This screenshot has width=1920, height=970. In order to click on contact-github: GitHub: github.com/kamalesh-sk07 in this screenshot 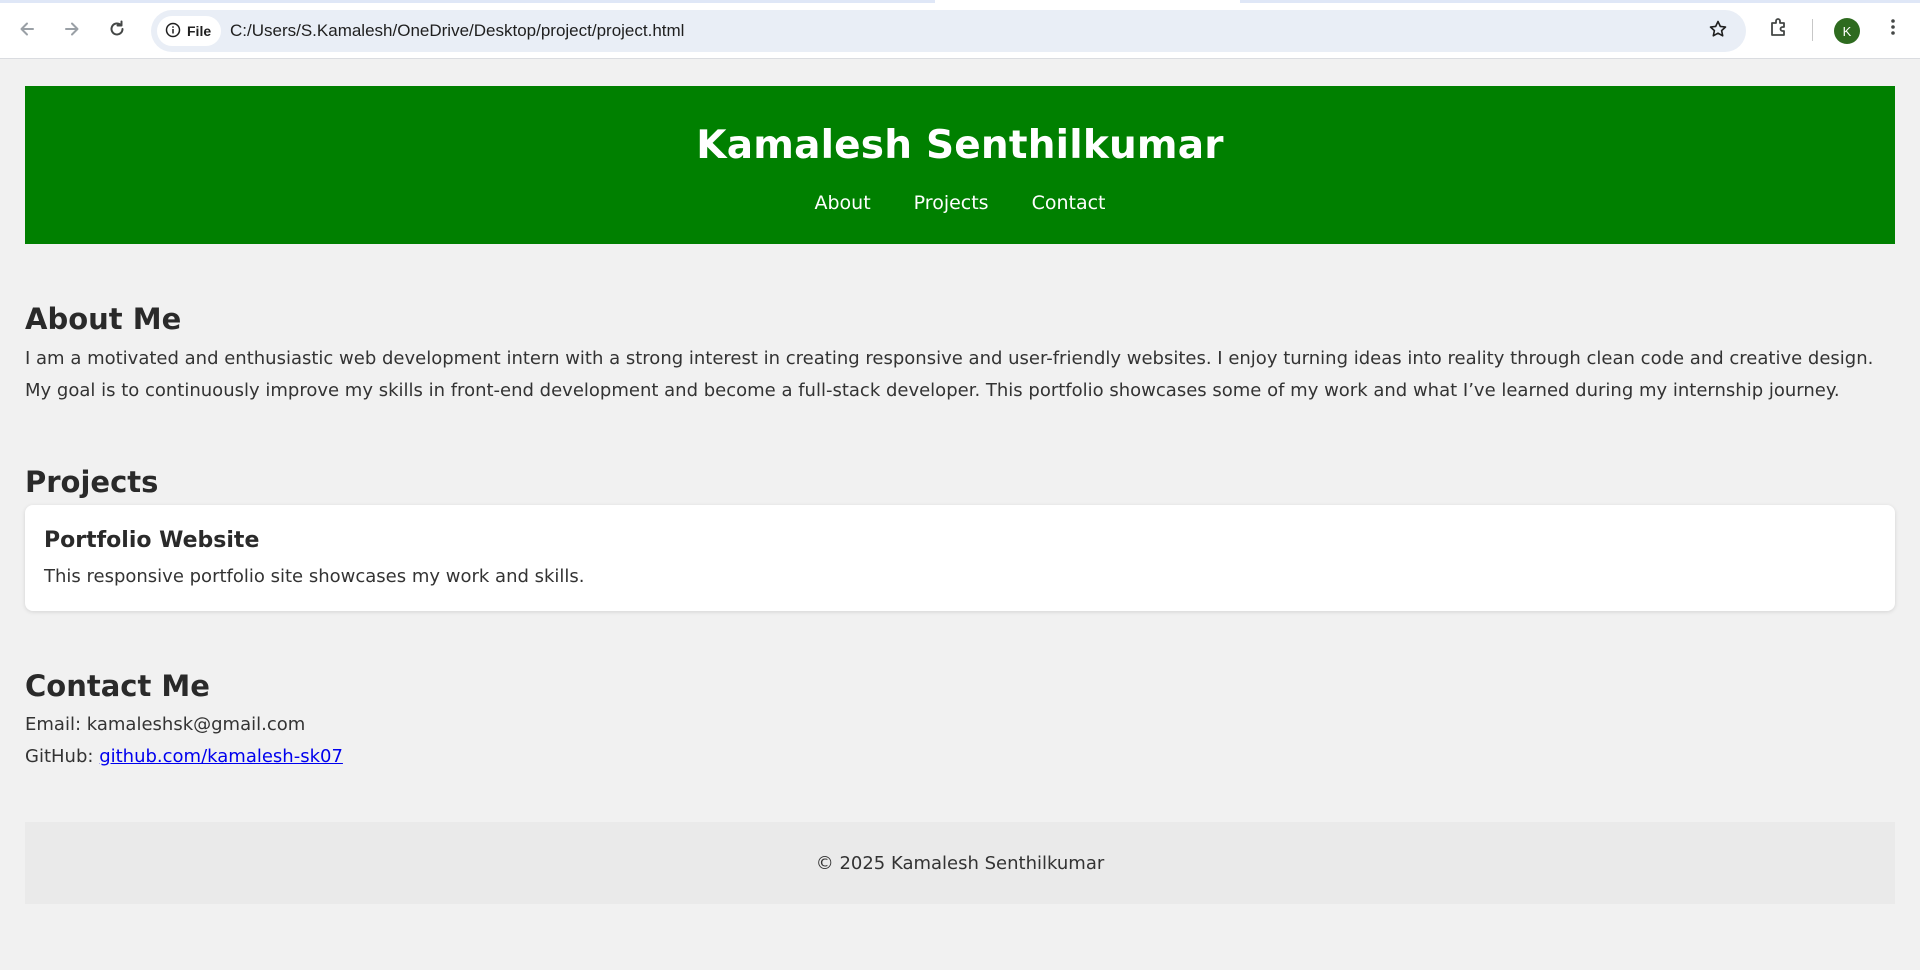, I will do `click(184, 757)`.